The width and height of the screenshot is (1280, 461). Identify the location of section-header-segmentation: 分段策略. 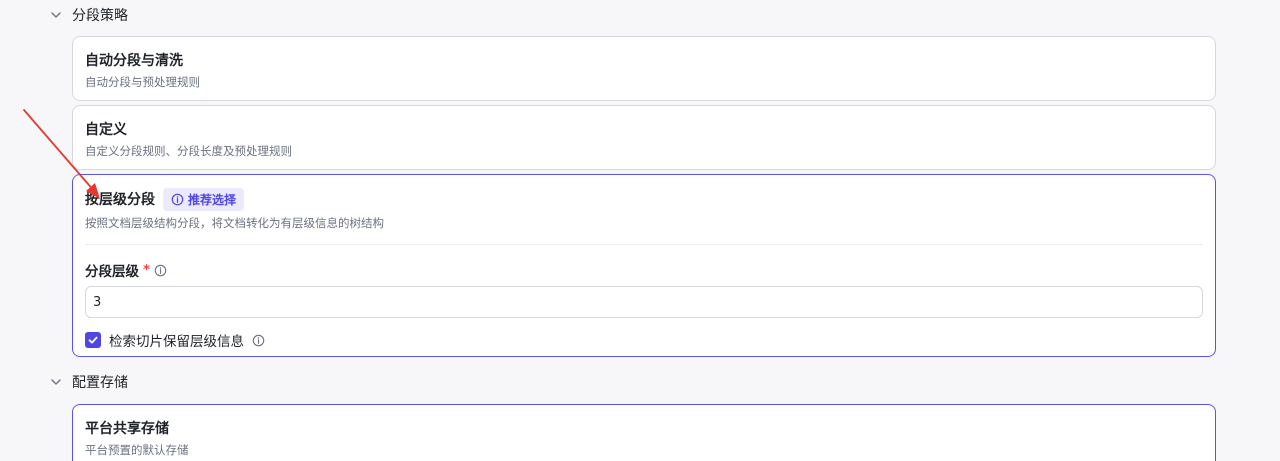
(89, 15).